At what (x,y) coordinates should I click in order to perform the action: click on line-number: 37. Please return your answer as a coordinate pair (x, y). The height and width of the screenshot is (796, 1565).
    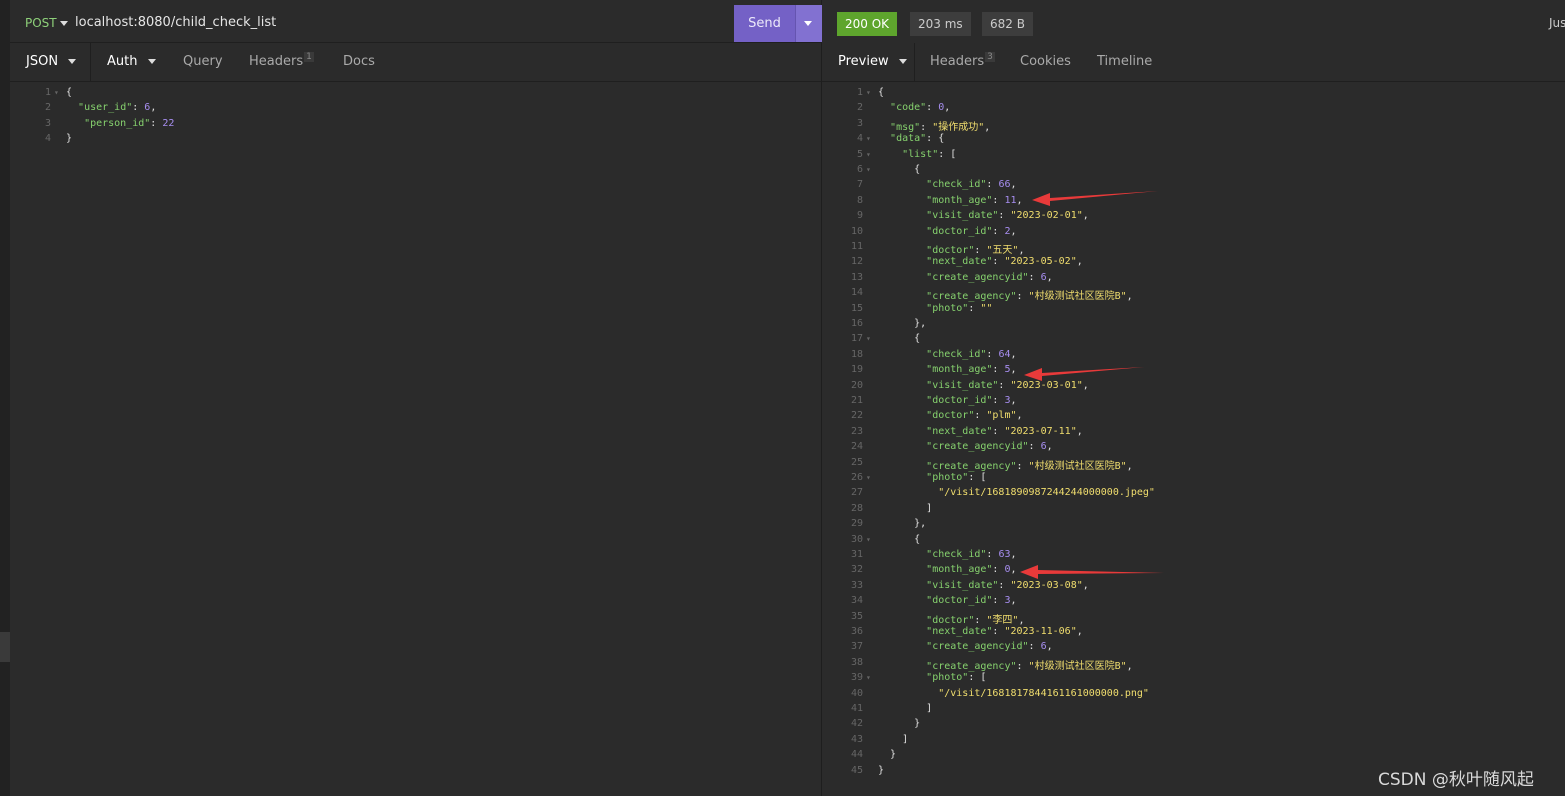
    Looking at the image, I should click on (856, 647).